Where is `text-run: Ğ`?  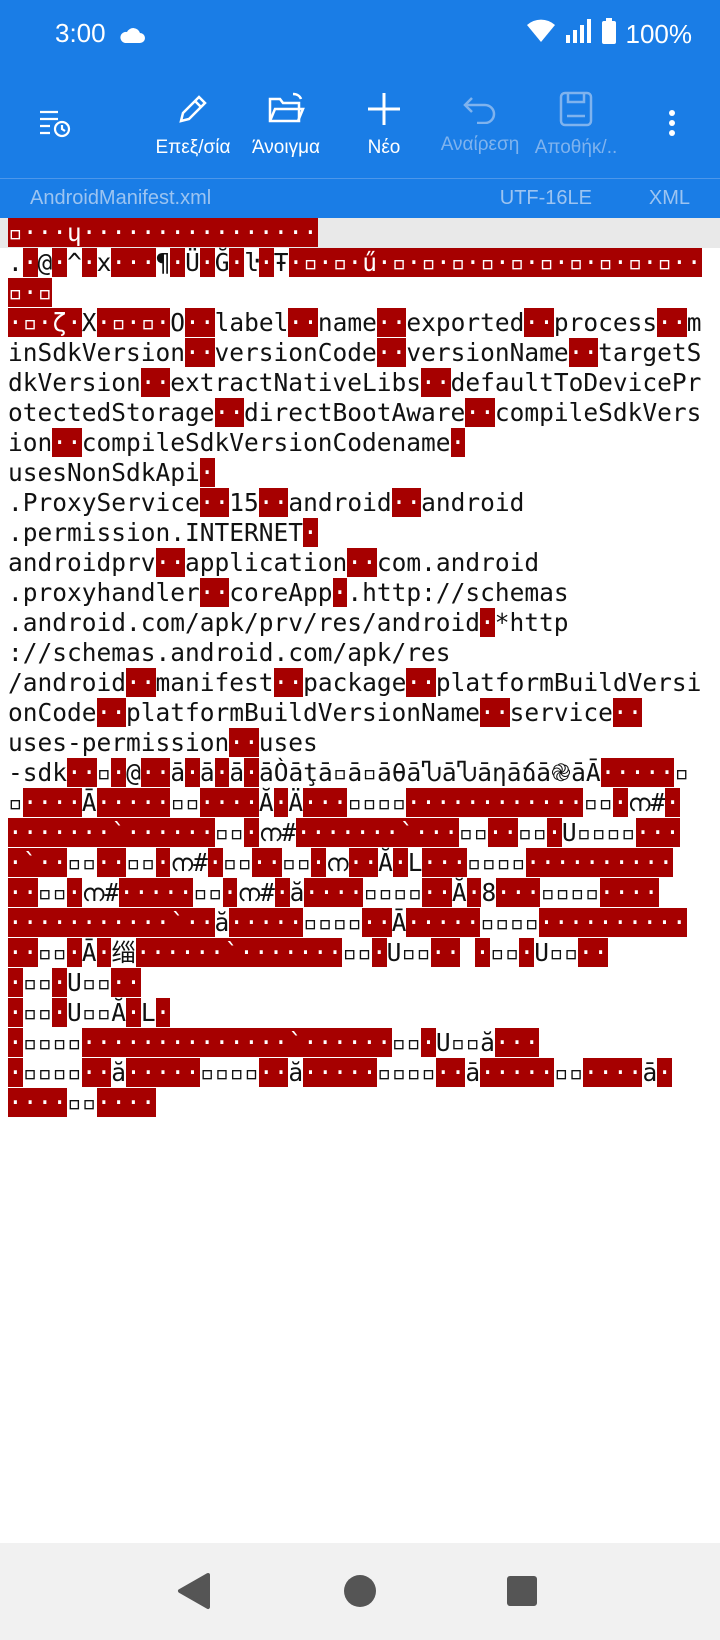 text-run: Ğ is located at coordinates (222, 262).